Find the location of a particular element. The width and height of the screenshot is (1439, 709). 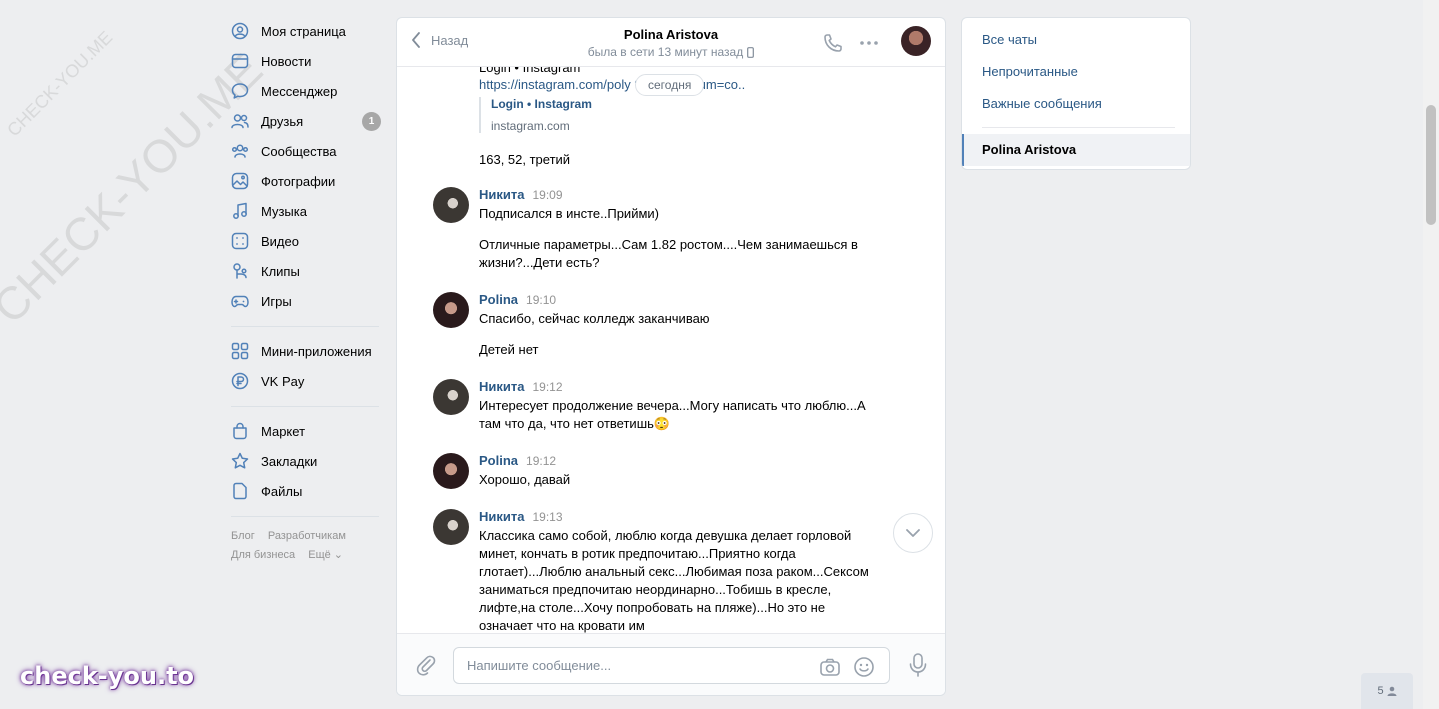

nav-item-apps-grid: Мини-приложения is located at coordinates (306, 351).